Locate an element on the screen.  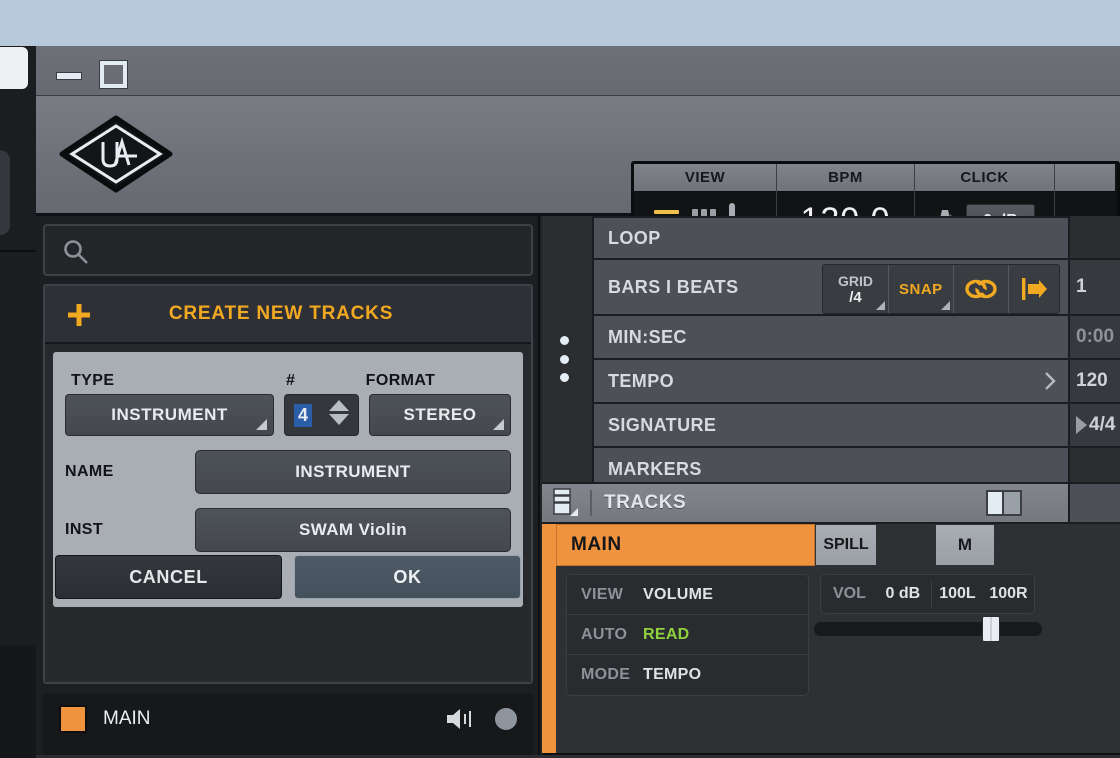
format-label: FORMAT is located at coordinates (400, 380).